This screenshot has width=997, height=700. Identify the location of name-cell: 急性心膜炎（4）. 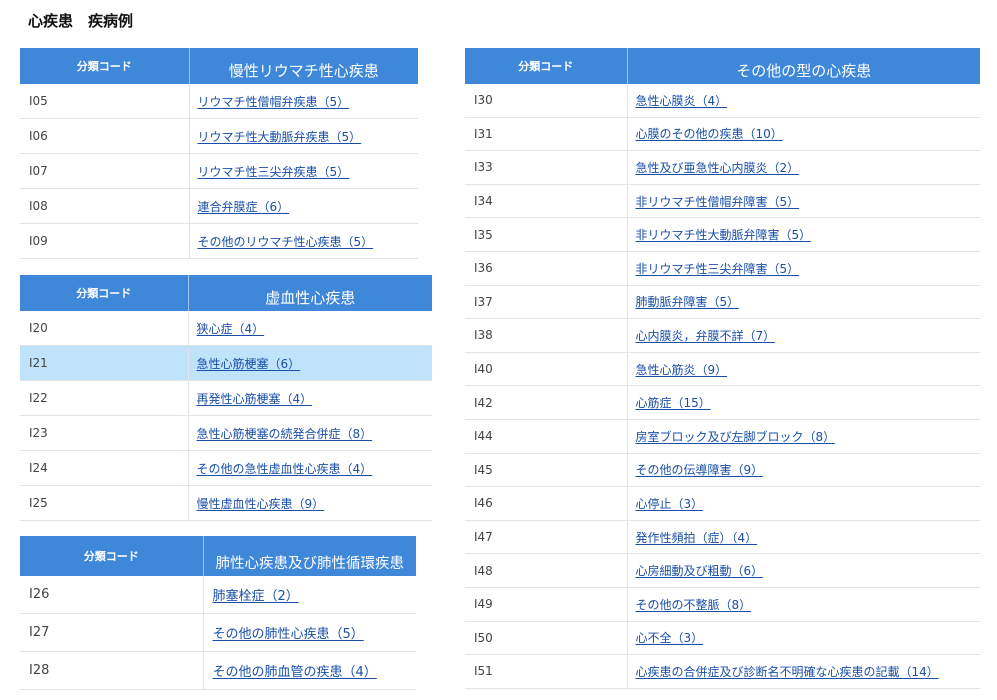
(803, 101).